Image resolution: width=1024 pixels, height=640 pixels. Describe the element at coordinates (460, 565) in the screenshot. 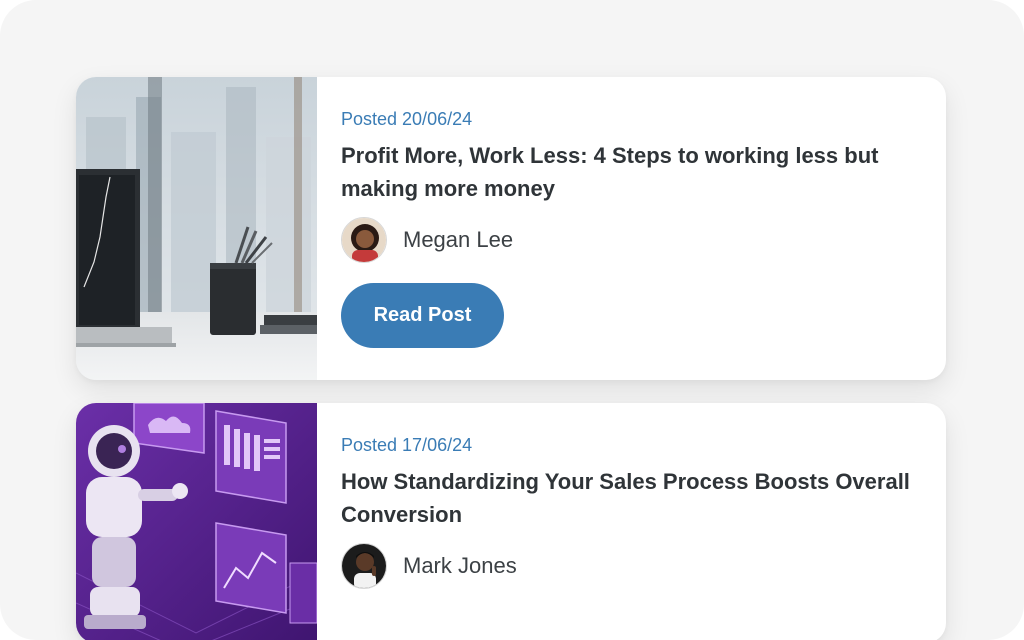

I see `author-name: Mark Jones` at that location.